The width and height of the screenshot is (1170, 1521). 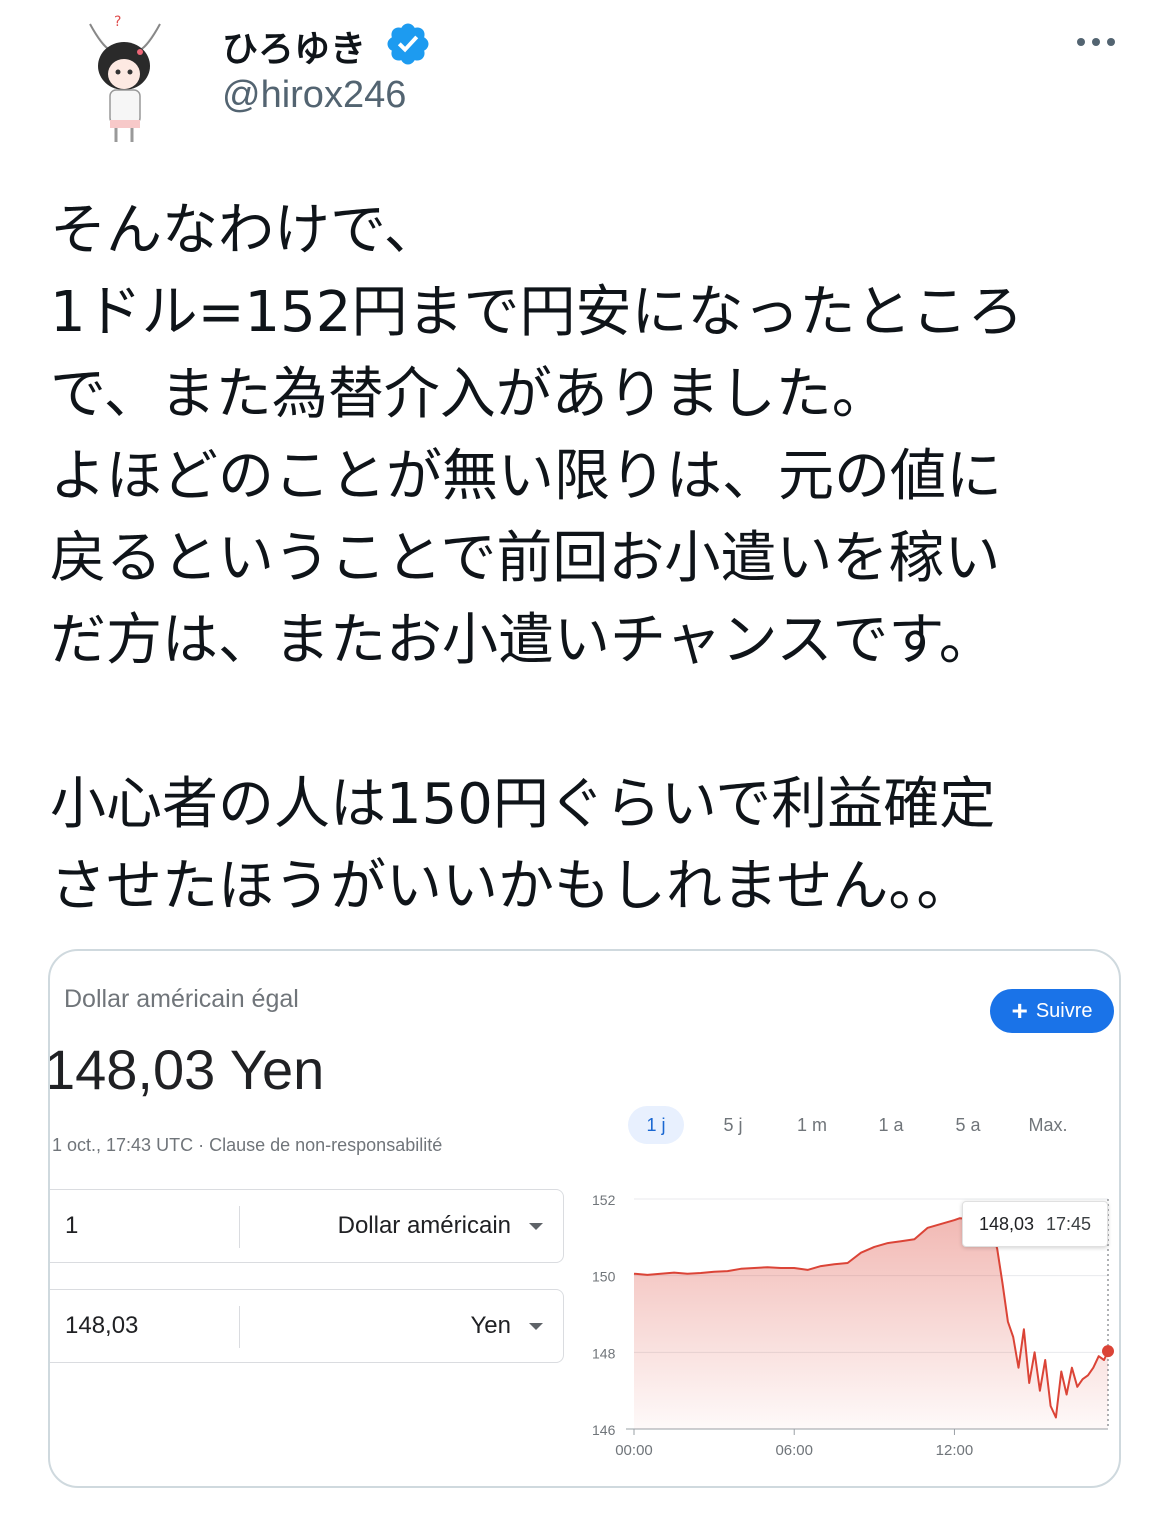 I want to click on disclaimer-link: Clause de non-responsabilité, so click(x=325, y=1145).